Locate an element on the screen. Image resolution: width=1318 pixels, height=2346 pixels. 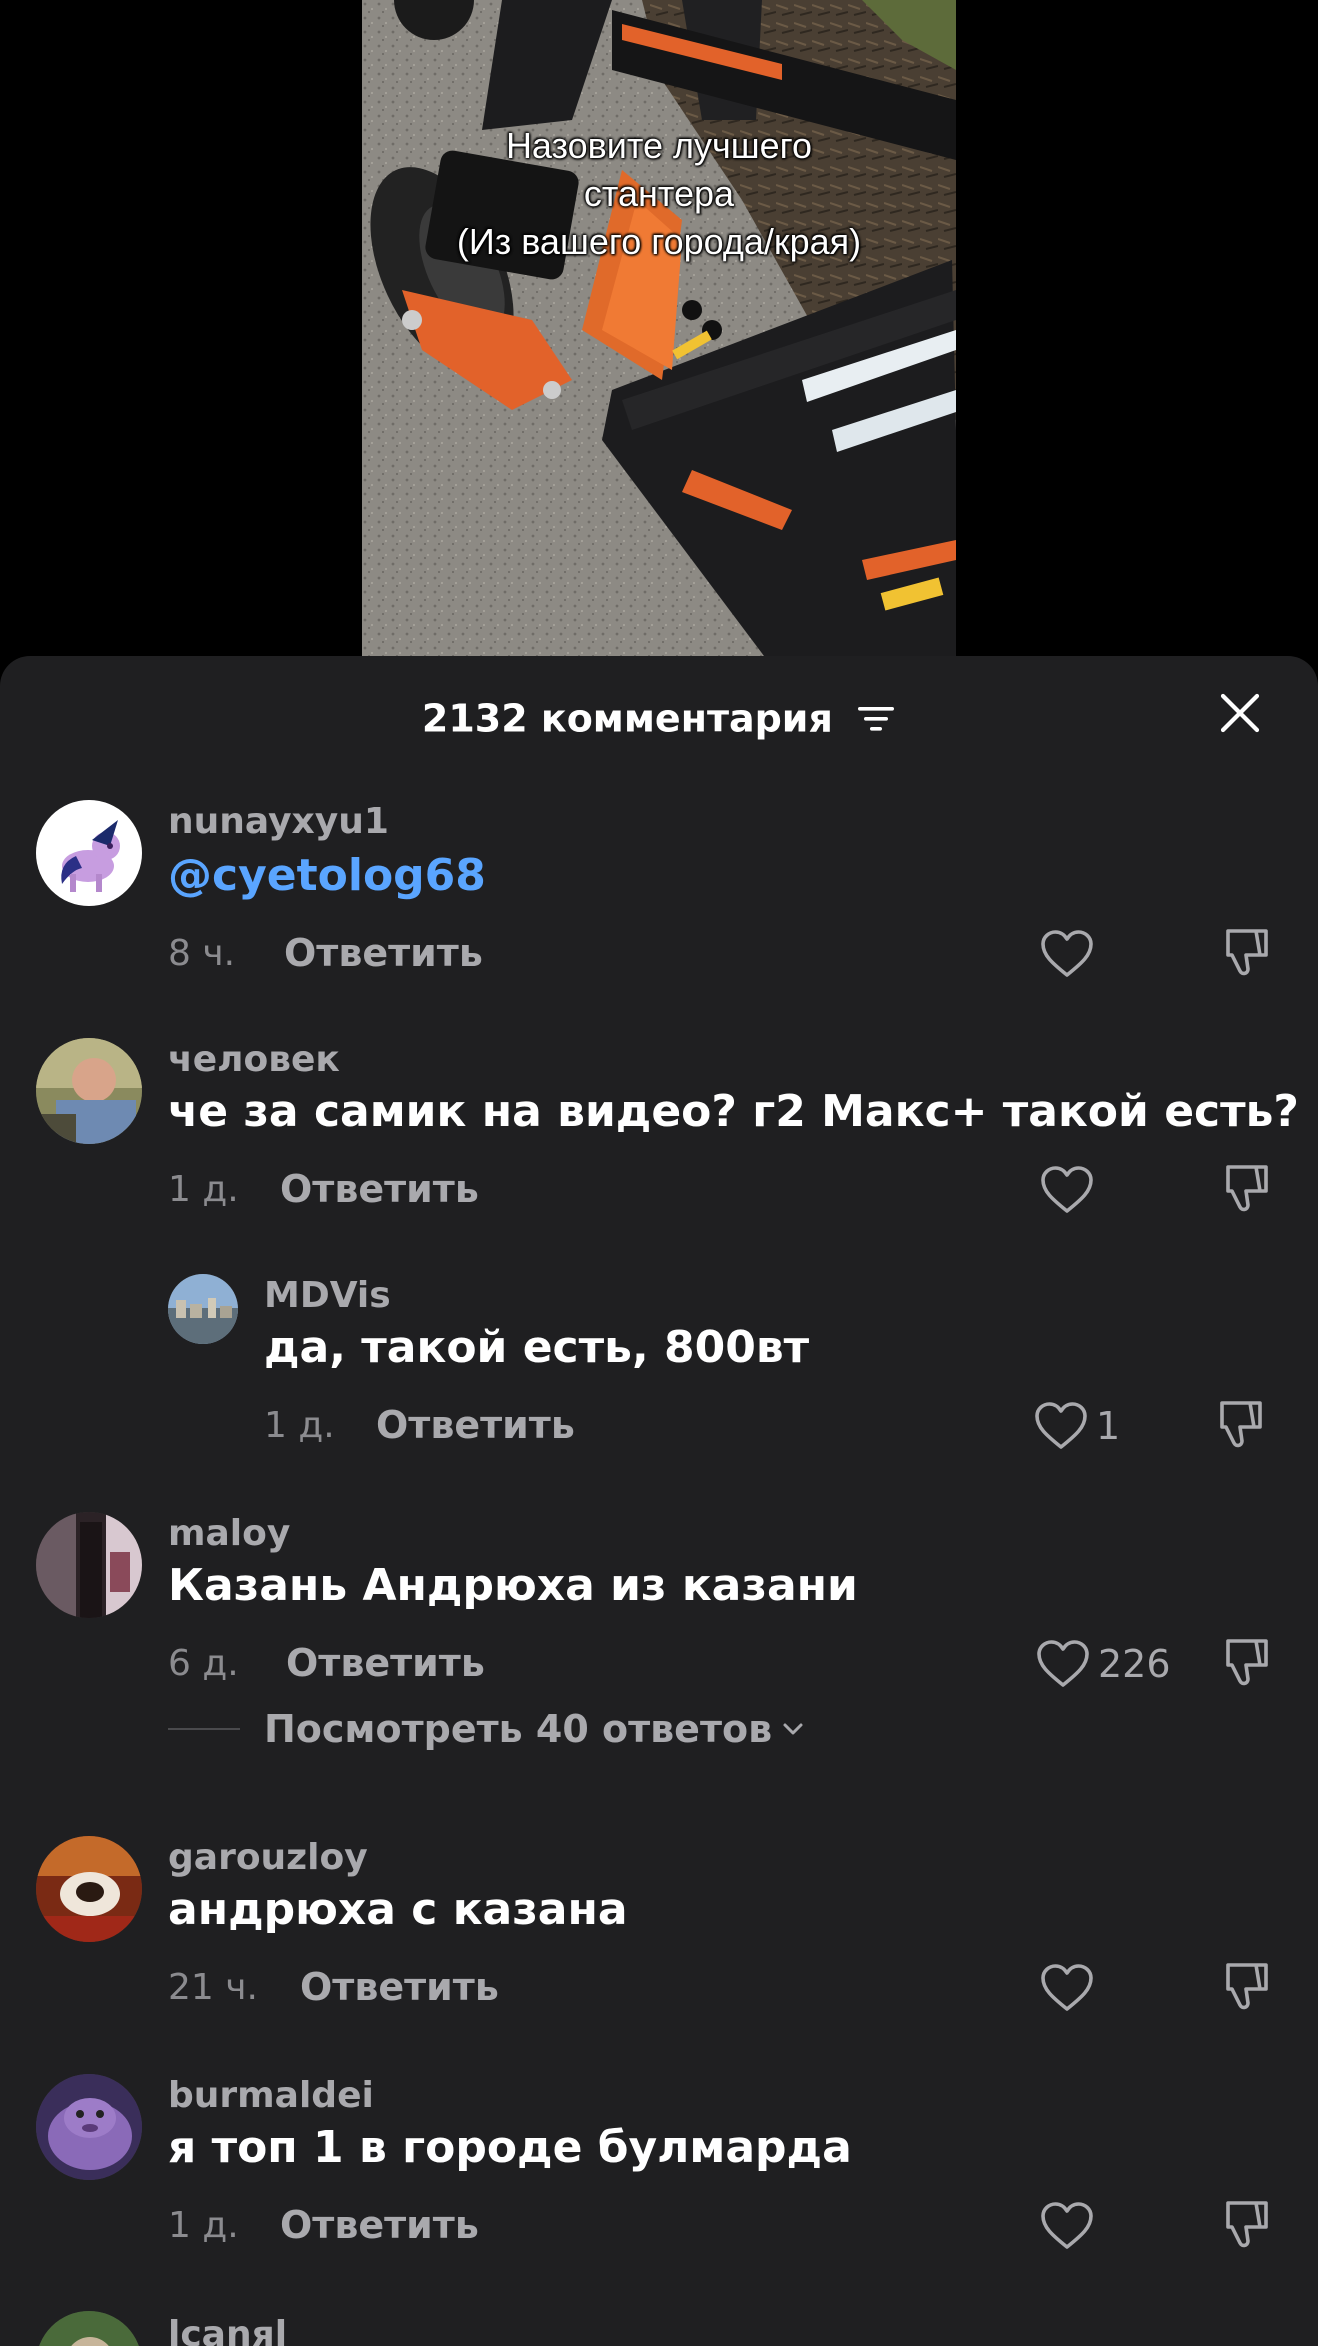
comment-username: nunayxyu1 is located at coordinates (278, 822).